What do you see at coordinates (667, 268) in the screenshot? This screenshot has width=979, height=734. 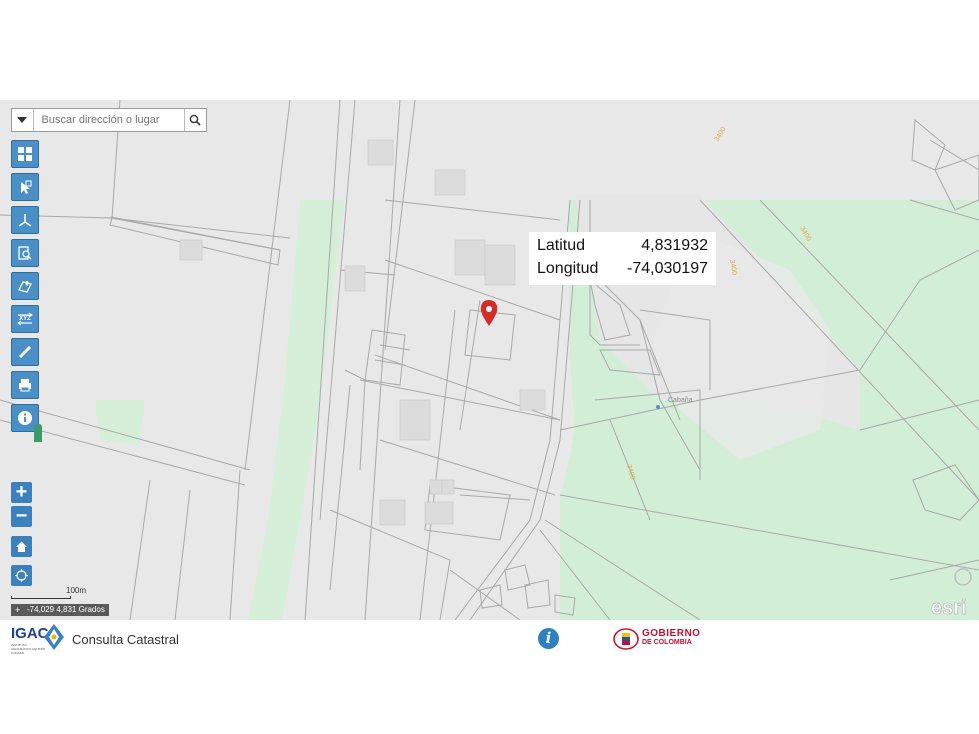 I see `longitude-value: -74,030197` at bounding box center [667, 268].